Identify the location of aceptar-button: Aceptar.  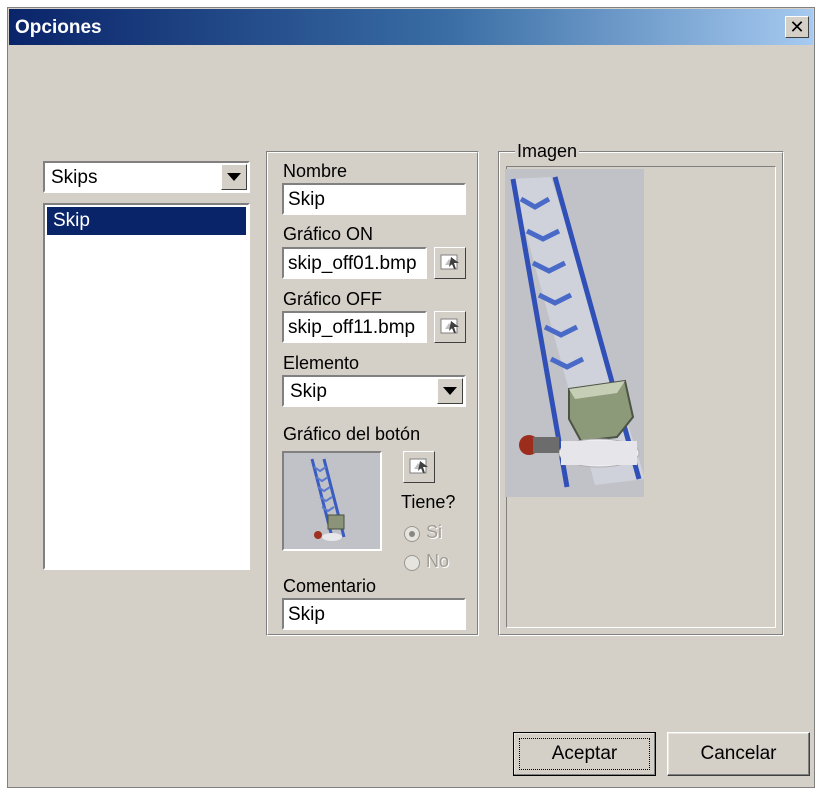
(584, 754).